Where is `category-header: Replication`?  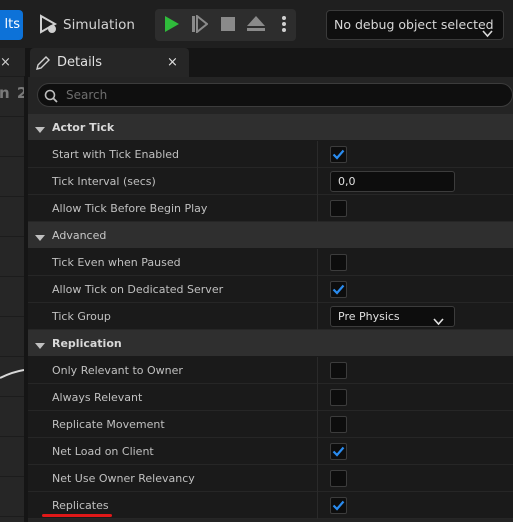 category-header: Replication is located at coordinates (270, 343).